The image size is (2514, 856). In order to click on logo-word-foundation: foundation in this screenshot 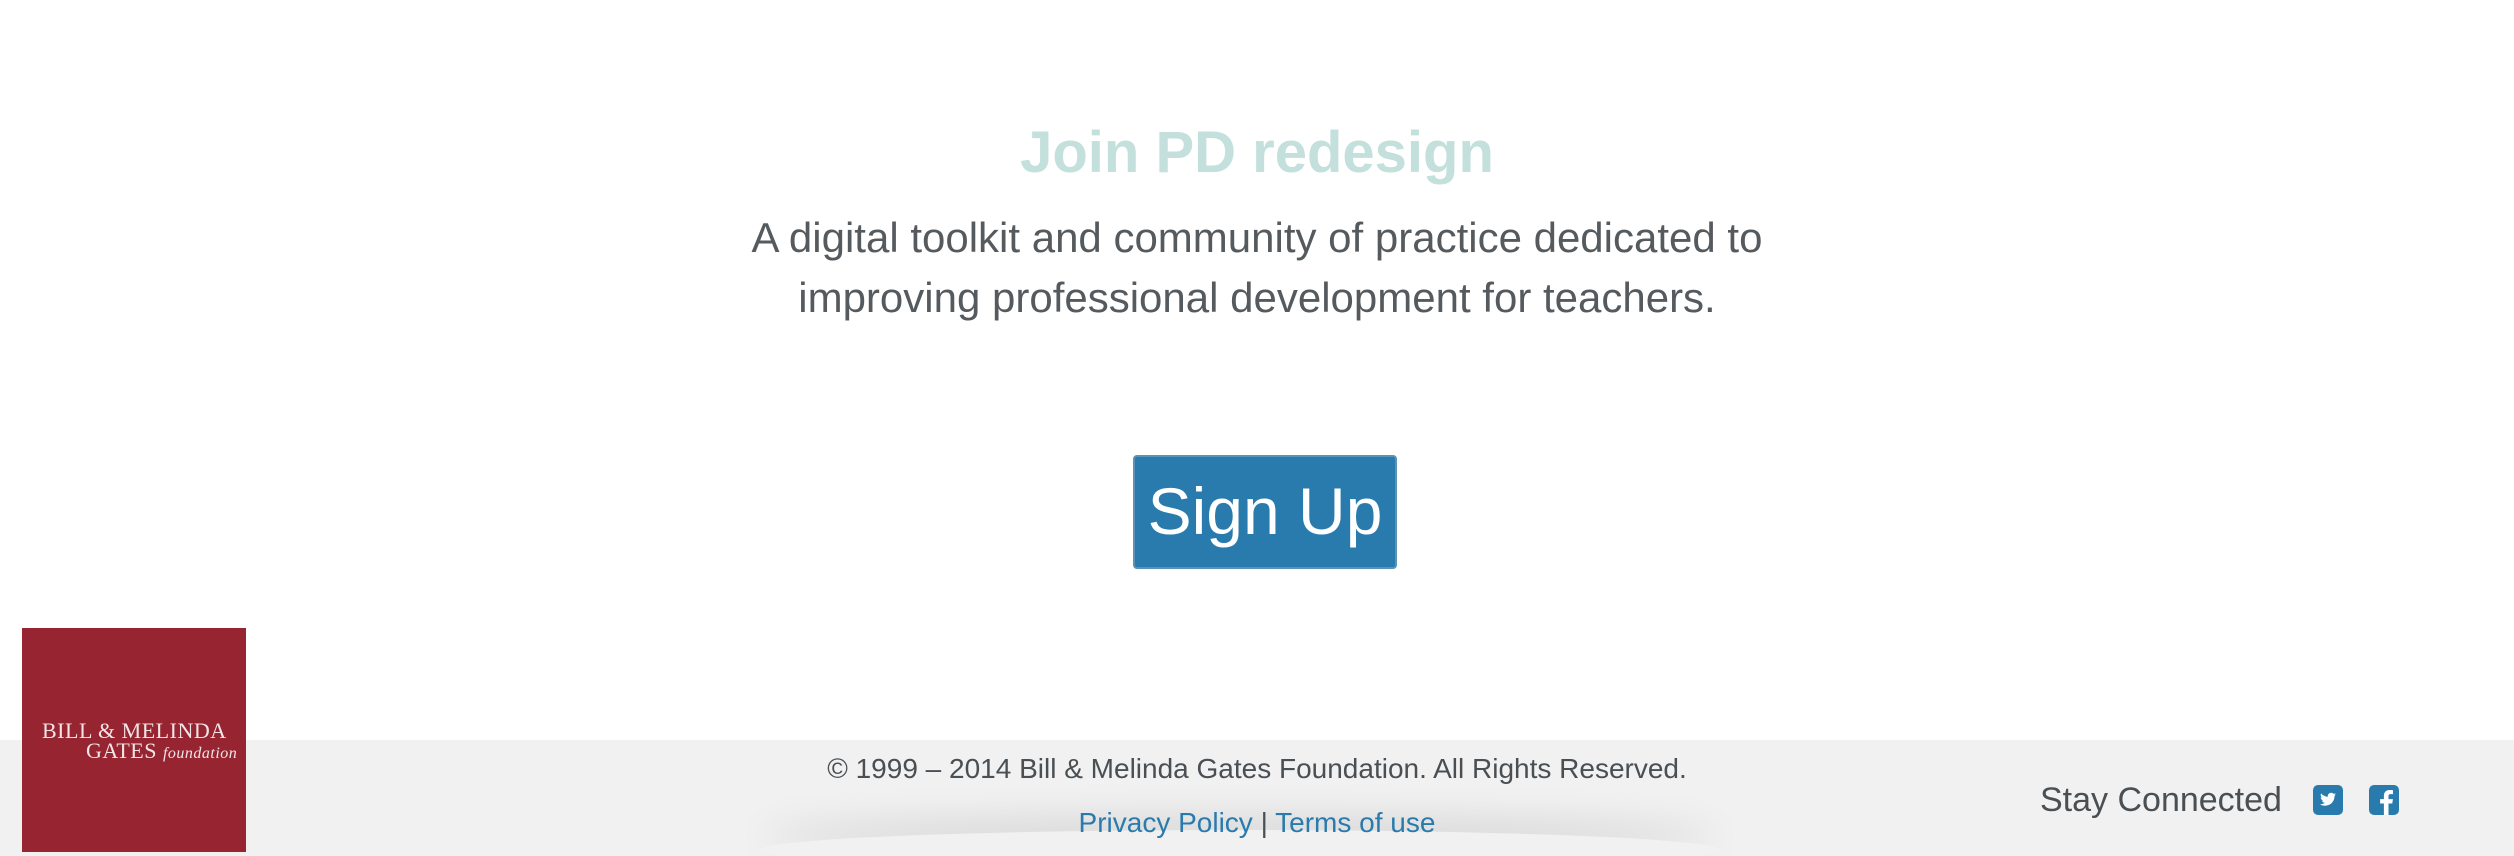, I will do `click(200, 753)`.